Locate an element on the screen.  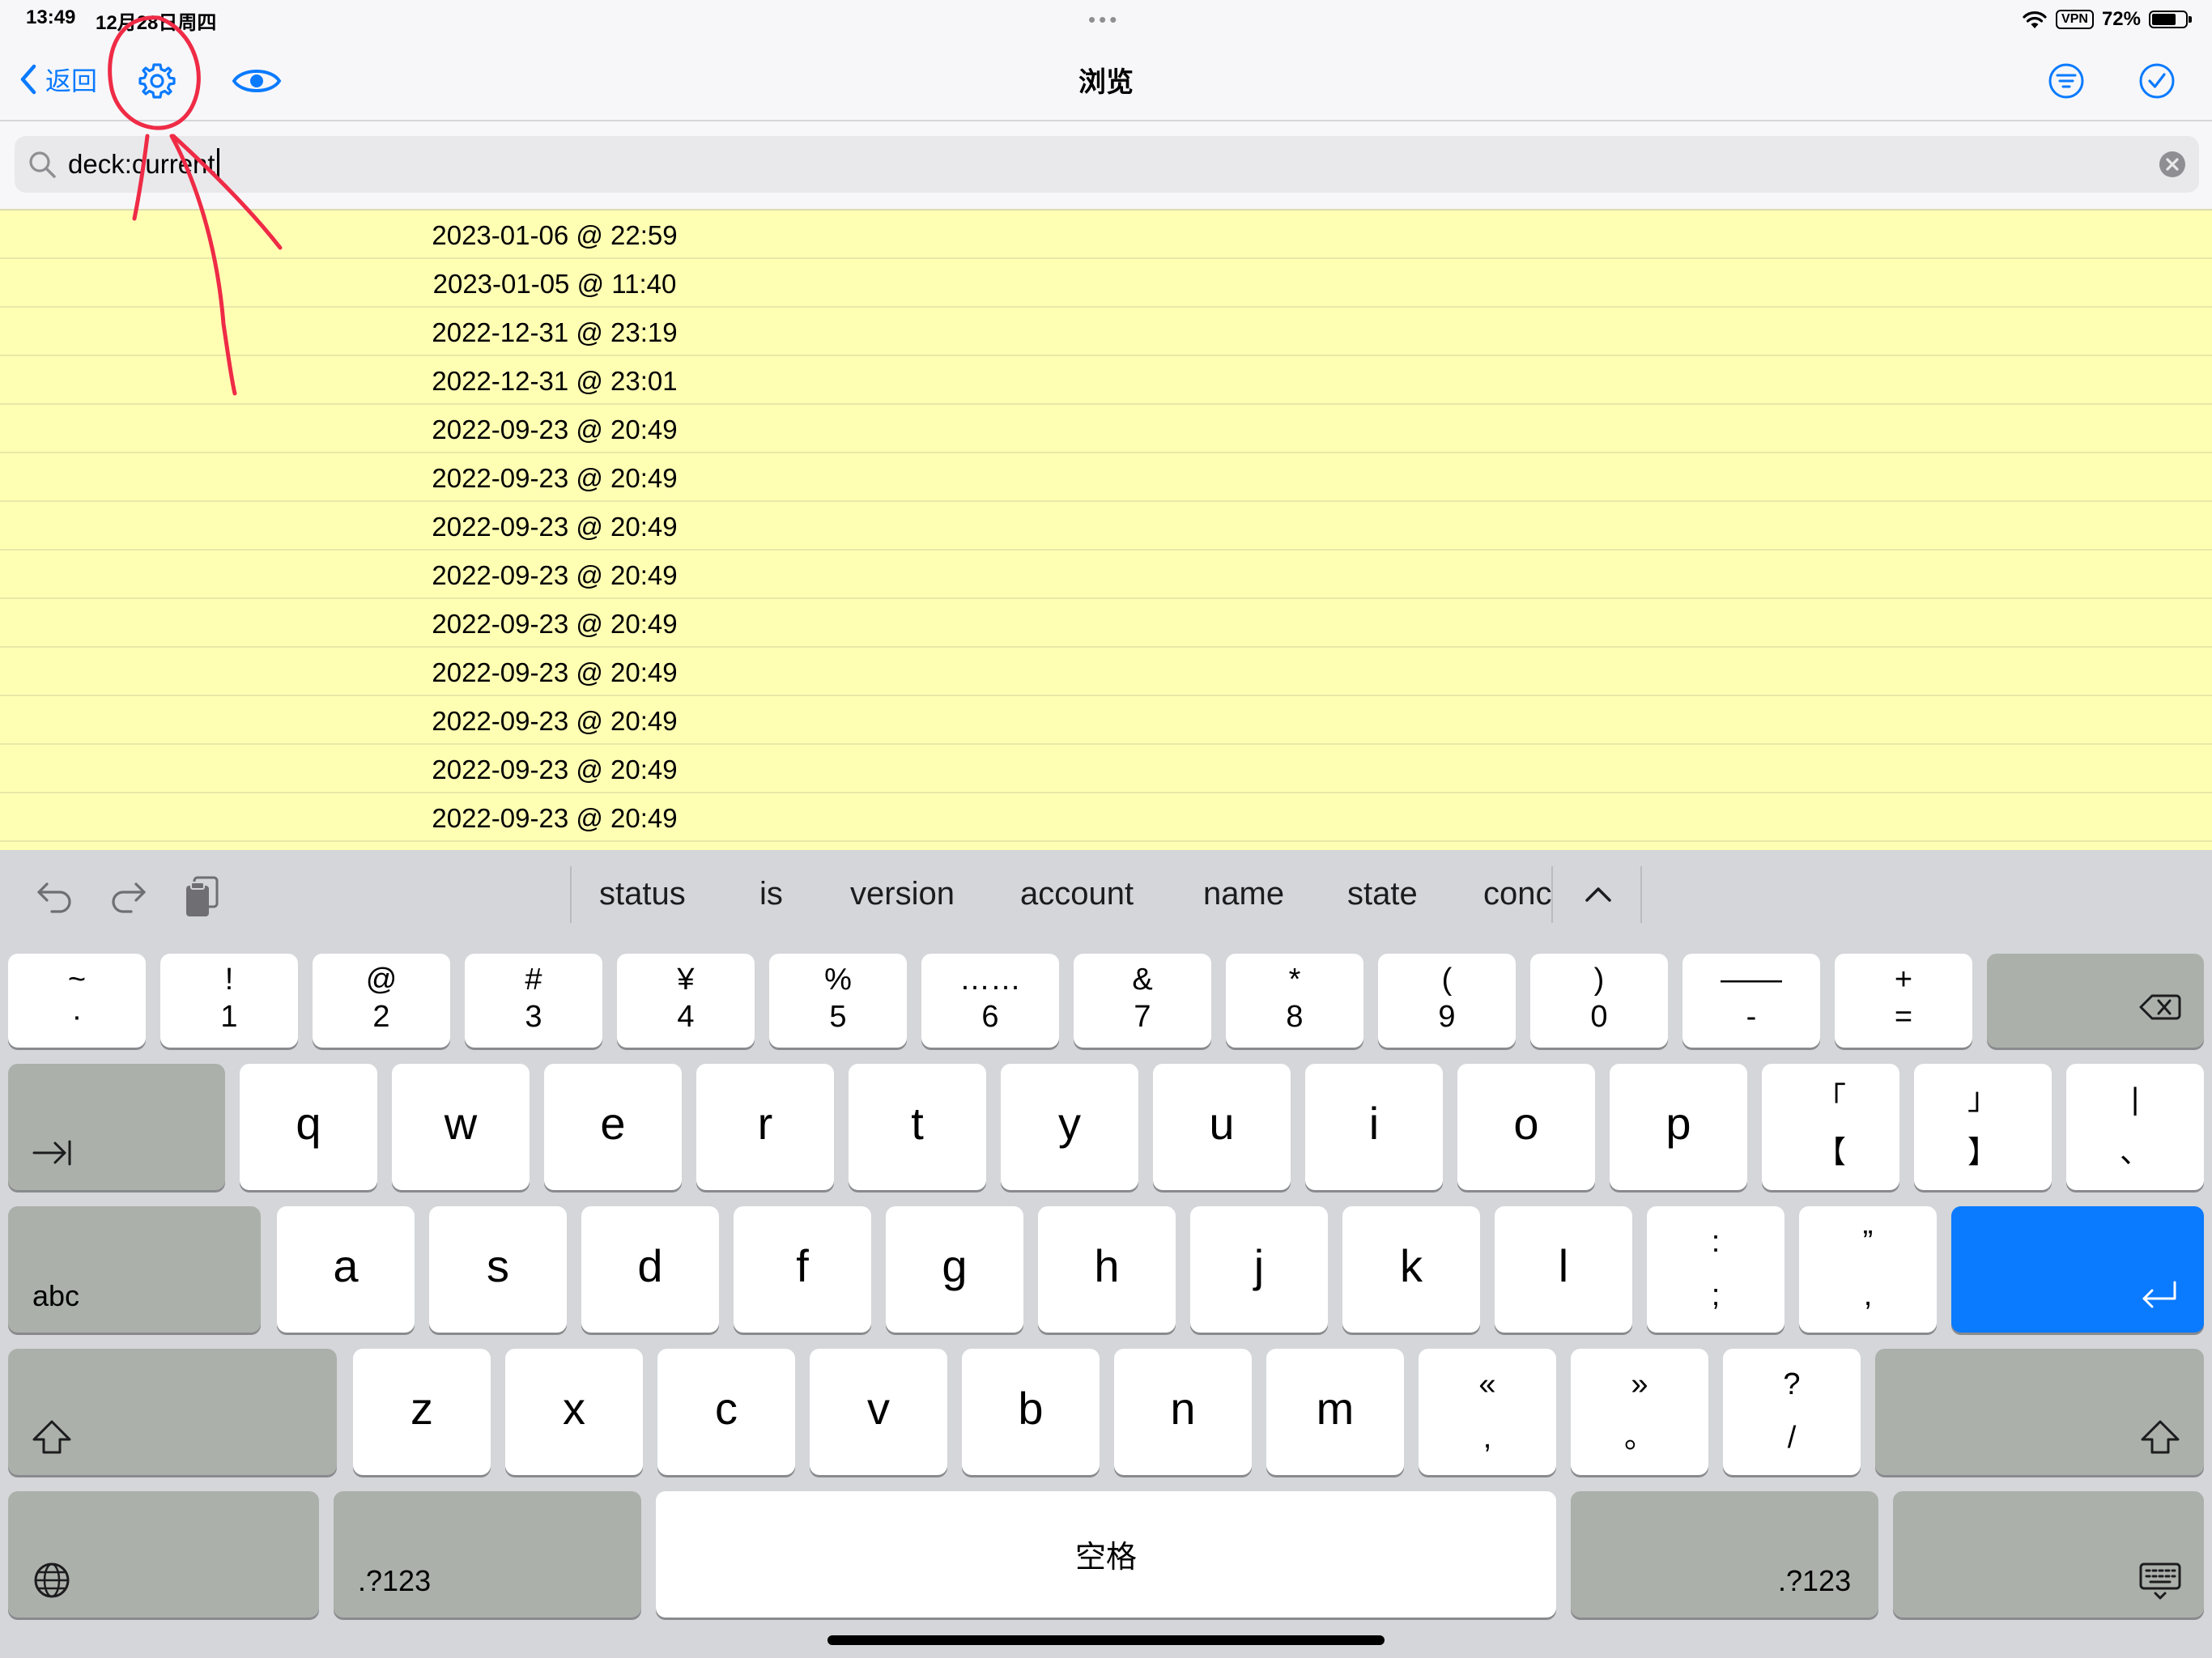
key-shift-char: 」 is located at coordinates (1982, 1099).